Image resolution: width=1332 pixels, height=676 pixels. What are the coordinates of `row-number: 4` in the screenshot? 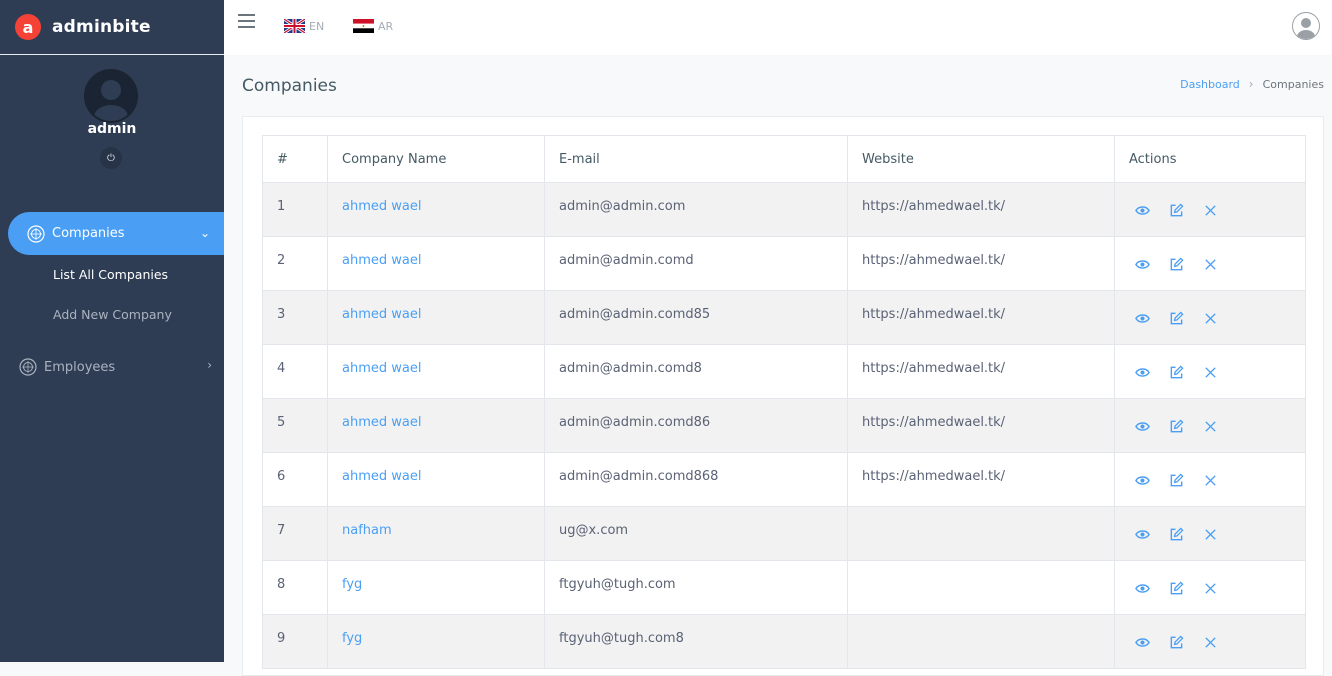 It's located at (295, 371).